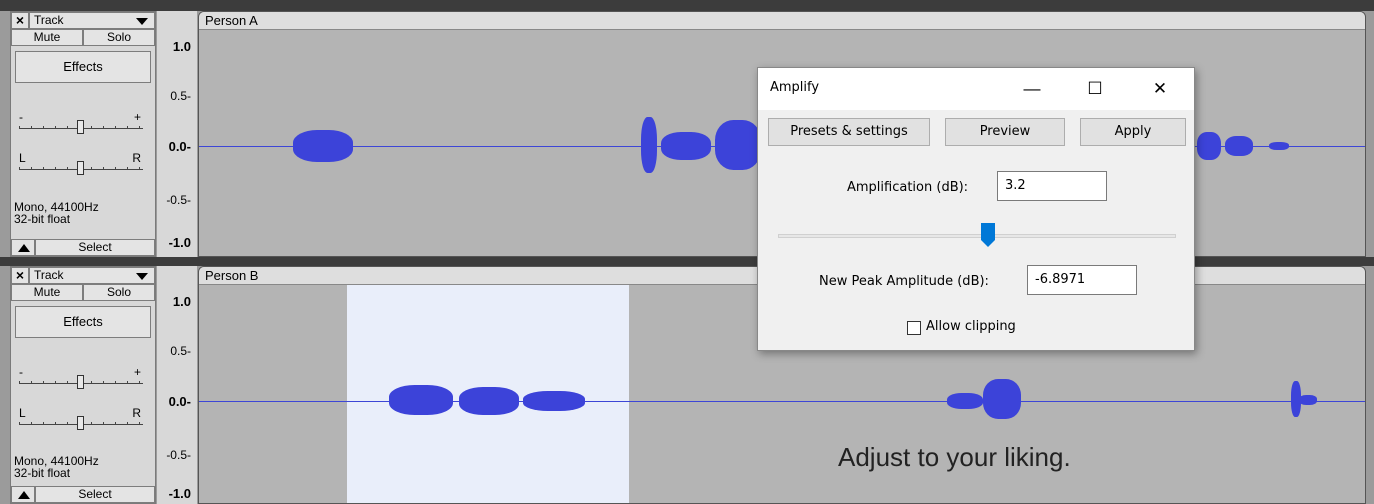 This screenshot has width=1374, height=504. I want to click on caption-text: Adjust to your liking., so click(954, 457).